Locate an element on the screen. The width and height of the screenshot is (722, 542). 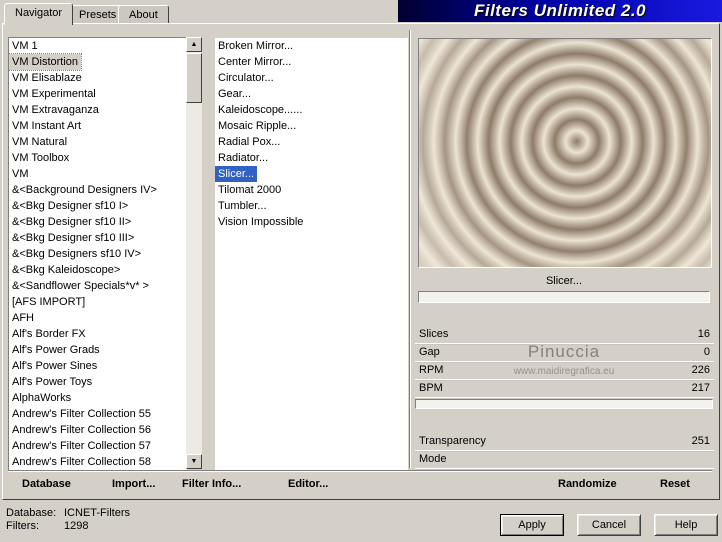
help-button: Help is located at coordinates (686, 525).